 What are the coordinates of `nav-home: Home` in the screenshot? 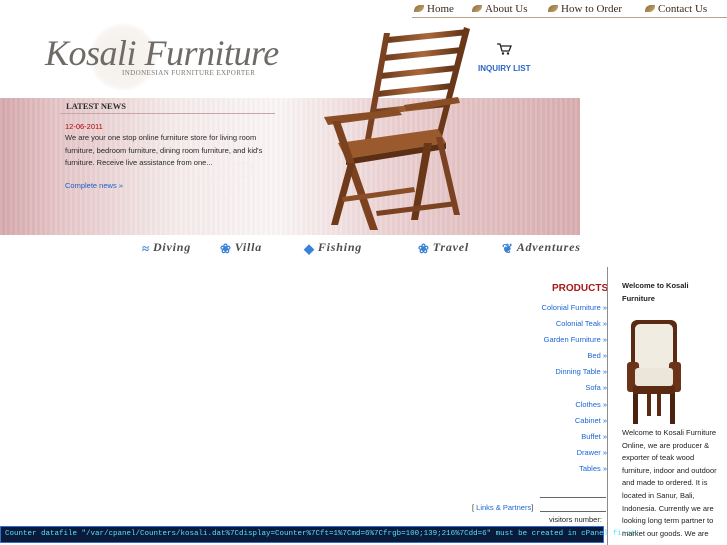 It's located at (434, 9).